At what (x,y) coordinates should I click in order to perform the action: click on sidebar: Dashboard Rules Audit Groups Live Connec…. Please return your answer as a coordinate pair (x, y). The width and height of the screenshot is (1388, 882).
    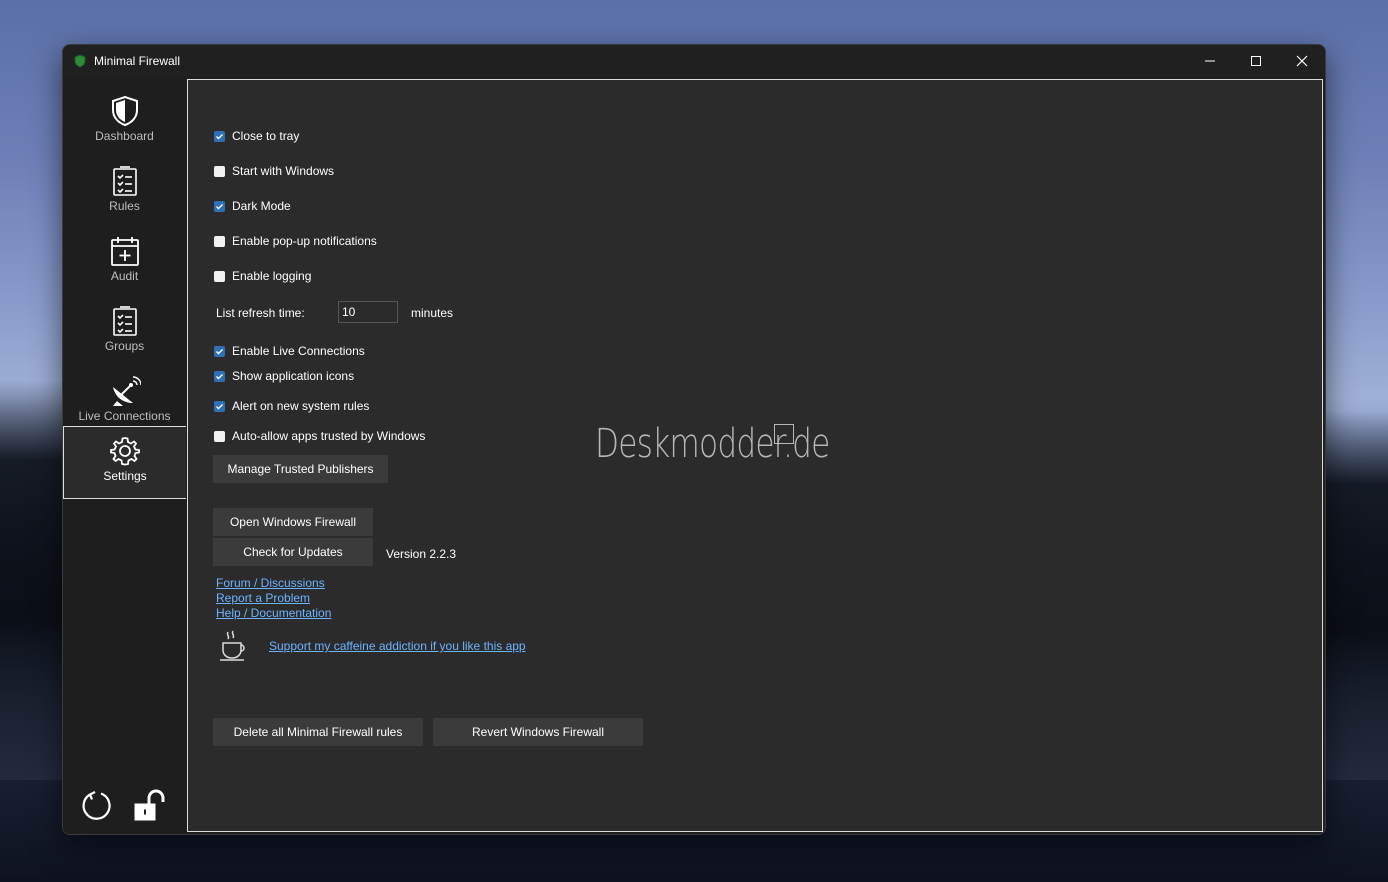
    Looking at the image, I should click on (124, 455).